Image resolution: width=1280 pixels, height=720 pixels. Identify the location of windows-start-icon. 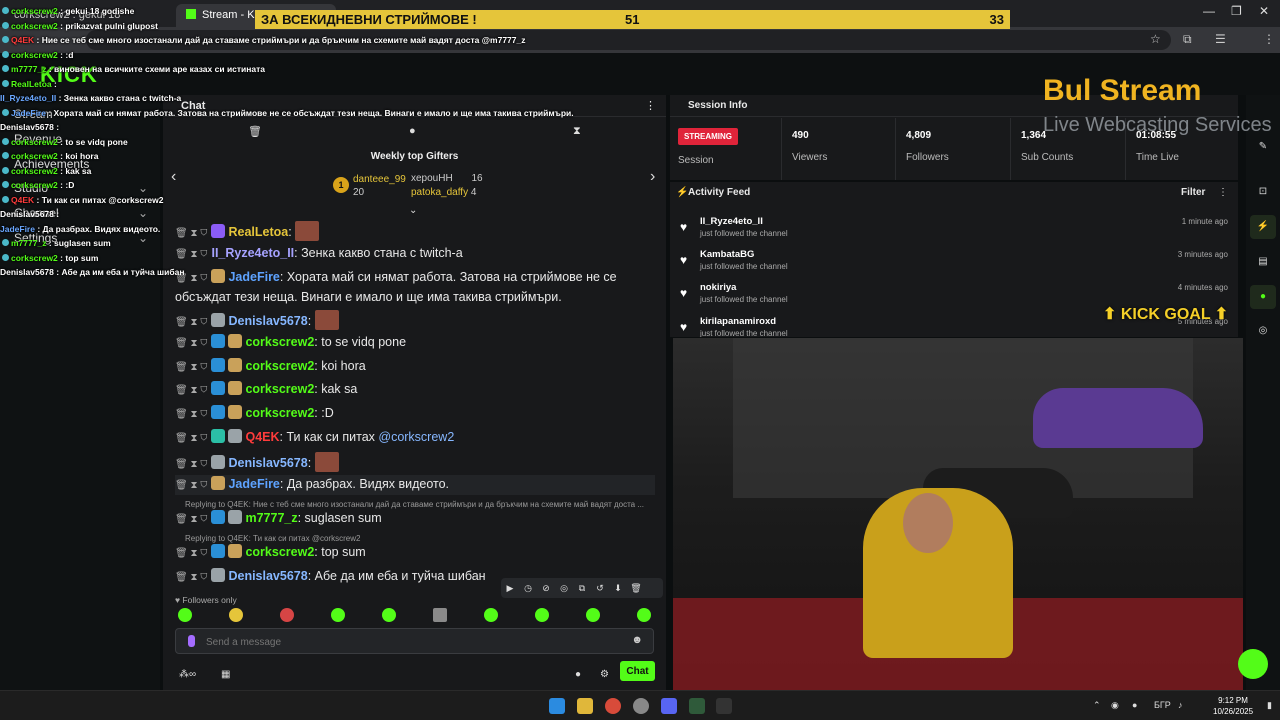
(557, 706).